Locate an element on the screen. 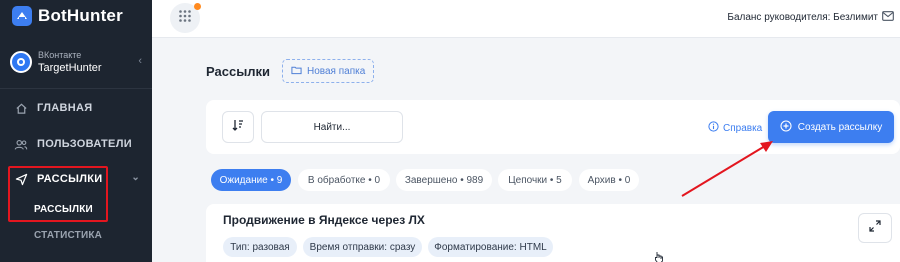  chevron-left-icon: ‹ is located at coordinates (140, 61).